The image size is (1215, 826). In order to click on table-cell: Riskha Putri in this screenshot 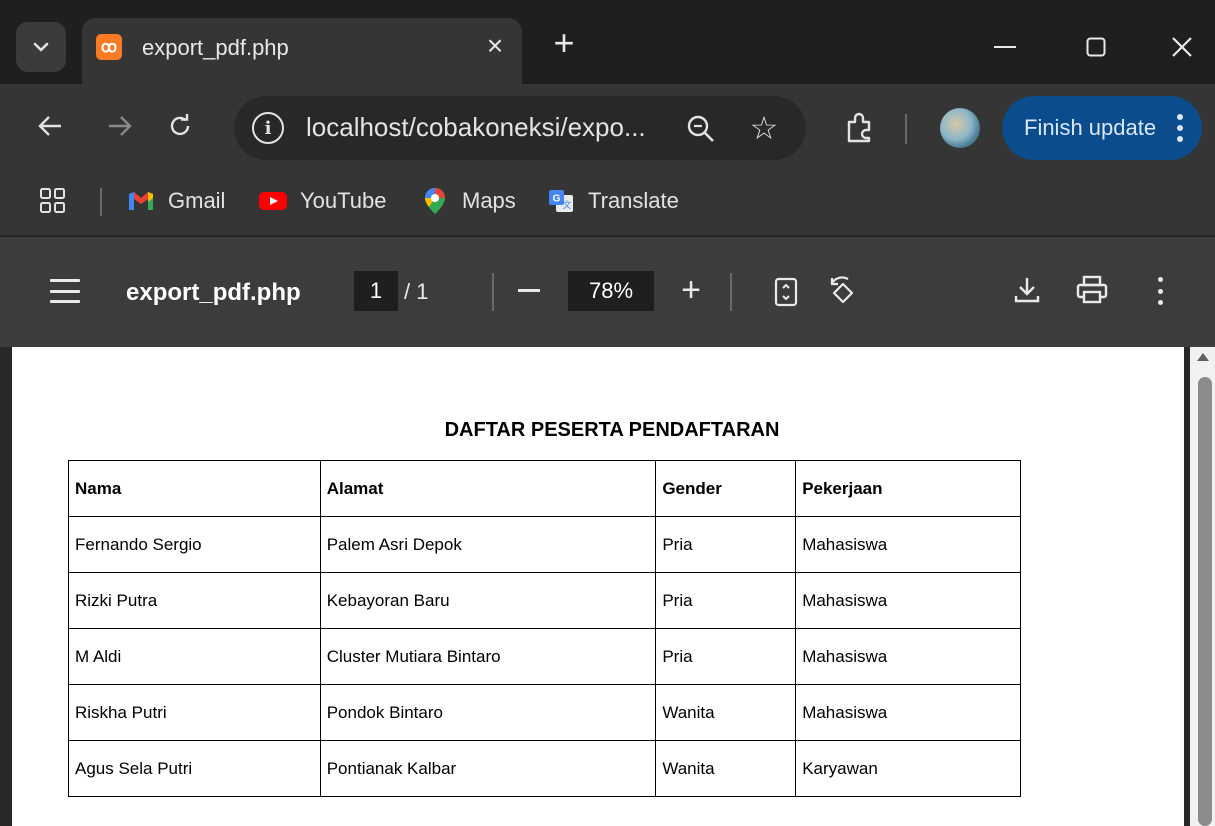, I will do `click(194, 712)`.